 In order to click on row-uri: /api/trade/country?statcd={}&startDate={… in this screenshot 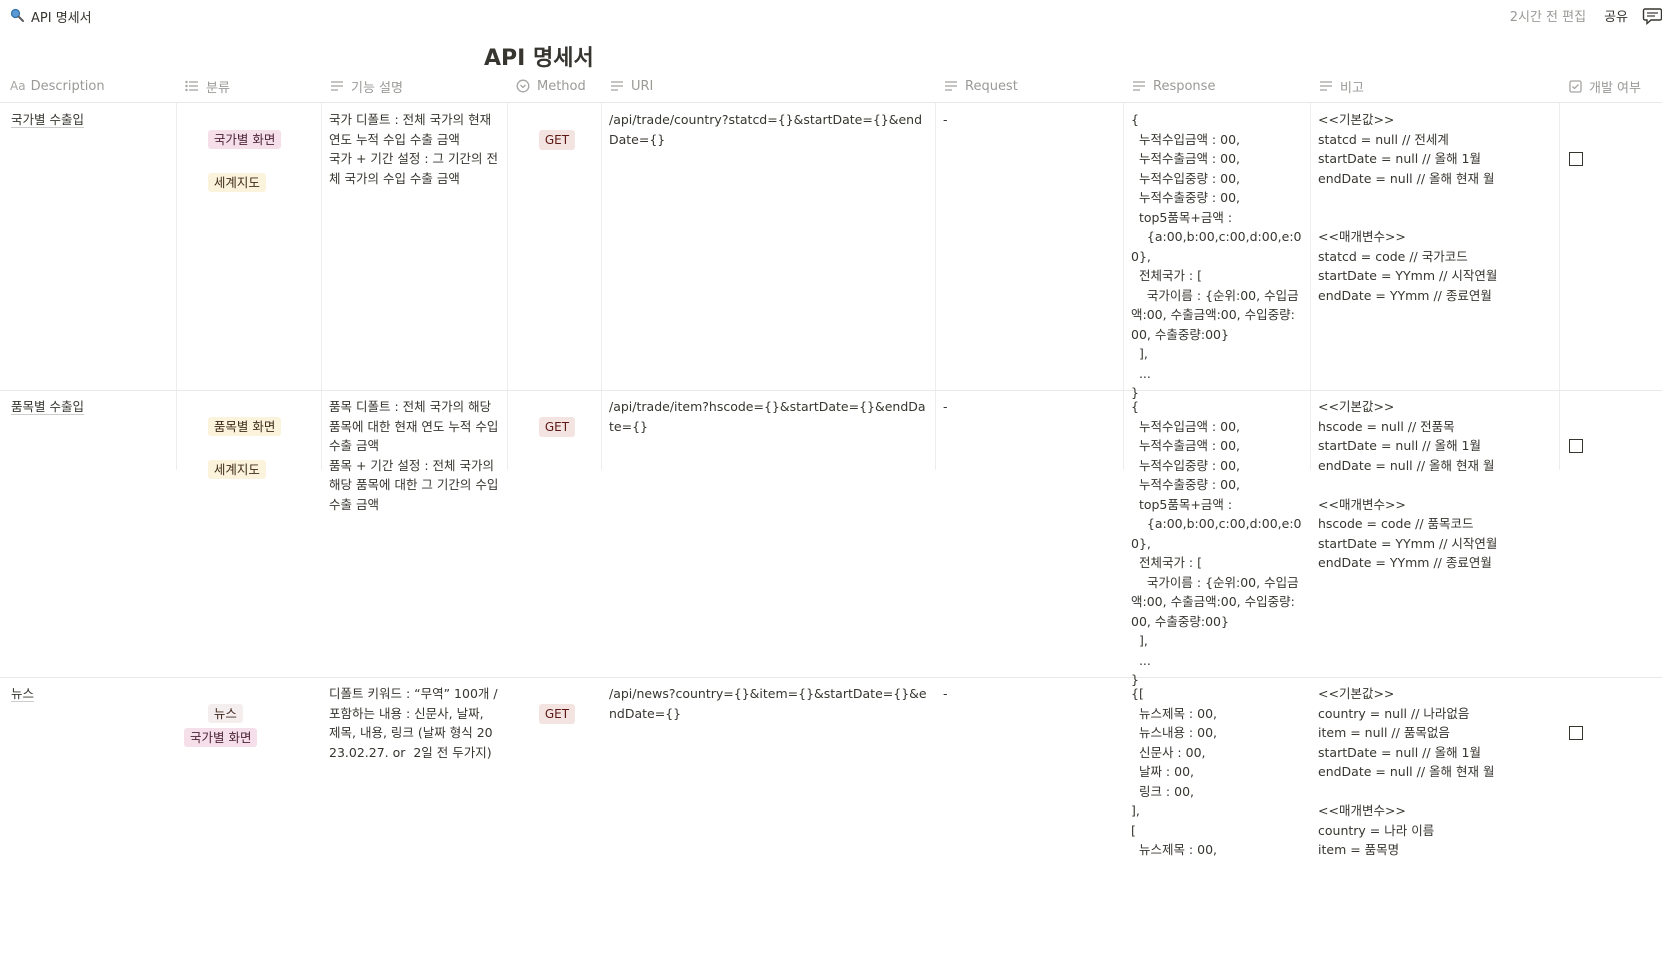, I will do `click(768, 129)`.